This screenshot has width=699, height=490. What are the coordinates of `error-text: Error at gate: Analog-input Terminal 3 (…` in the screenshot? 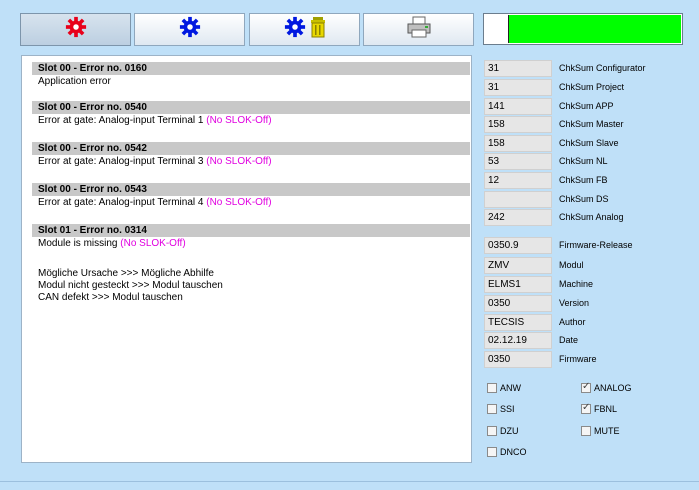 It's located at (155, 161).